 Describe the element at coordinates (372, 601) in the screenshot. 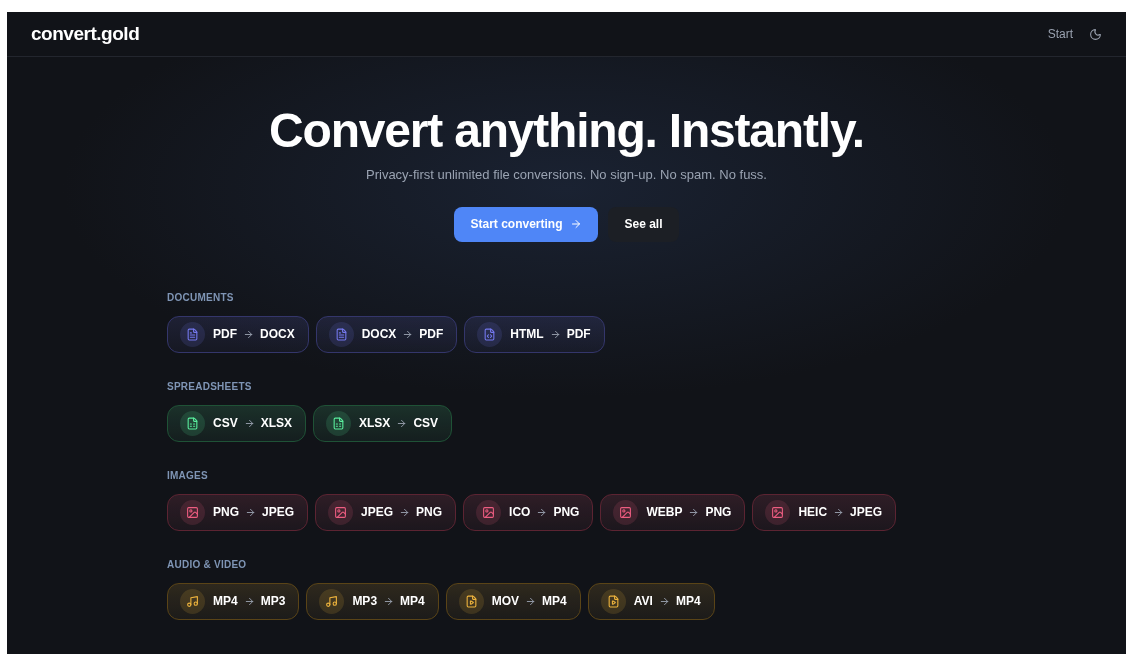

I see `conversion-chip: MP3 MP4` at that location.